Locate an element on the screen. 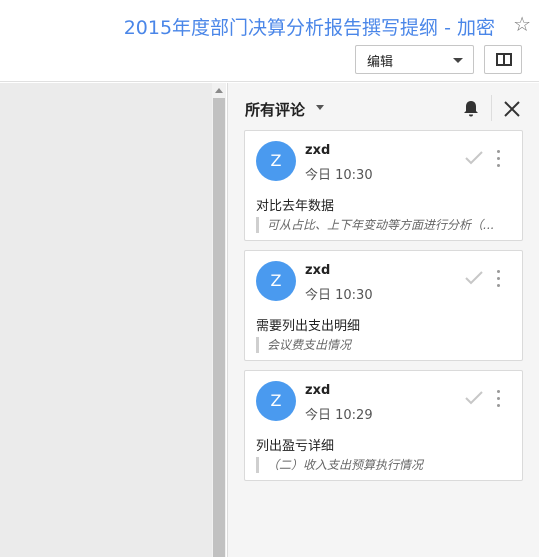  top-bar: 2015年度部门决算分析报告撰写提纲 - 加密 ☆ 编辑 is located at coordinates (269, 41).